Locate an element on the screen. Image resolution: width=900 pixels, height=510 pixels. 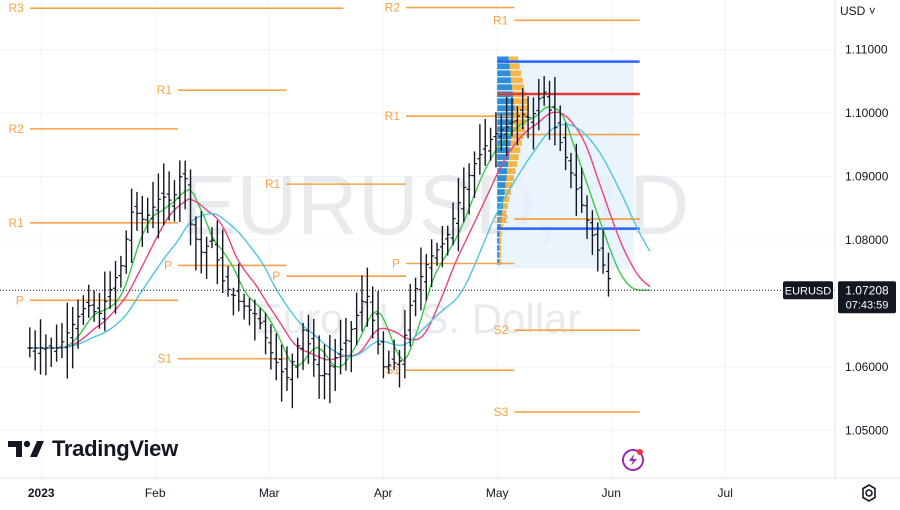
price-tick-label: 1.06000 is located at coordinates (867, 367).